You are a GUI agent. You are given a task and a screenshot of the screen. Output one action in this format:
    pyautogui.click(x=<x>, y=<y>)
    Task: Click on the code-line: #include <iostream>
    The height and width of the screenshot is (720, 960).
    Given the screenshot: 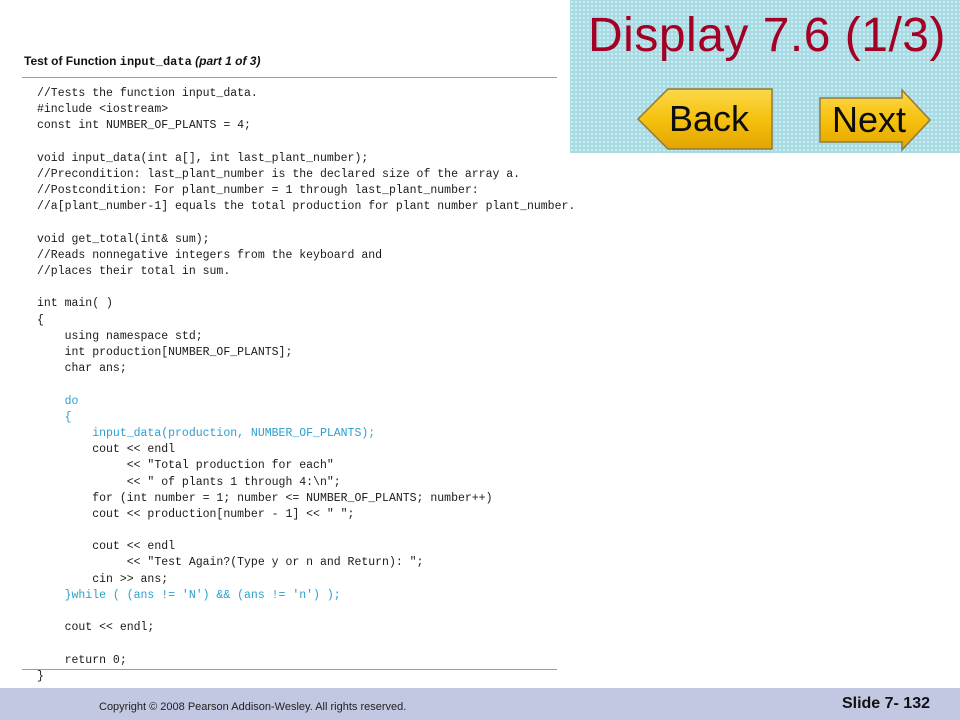 What is the action you would take?
    pyautogui.click(x=103, y=110)
    